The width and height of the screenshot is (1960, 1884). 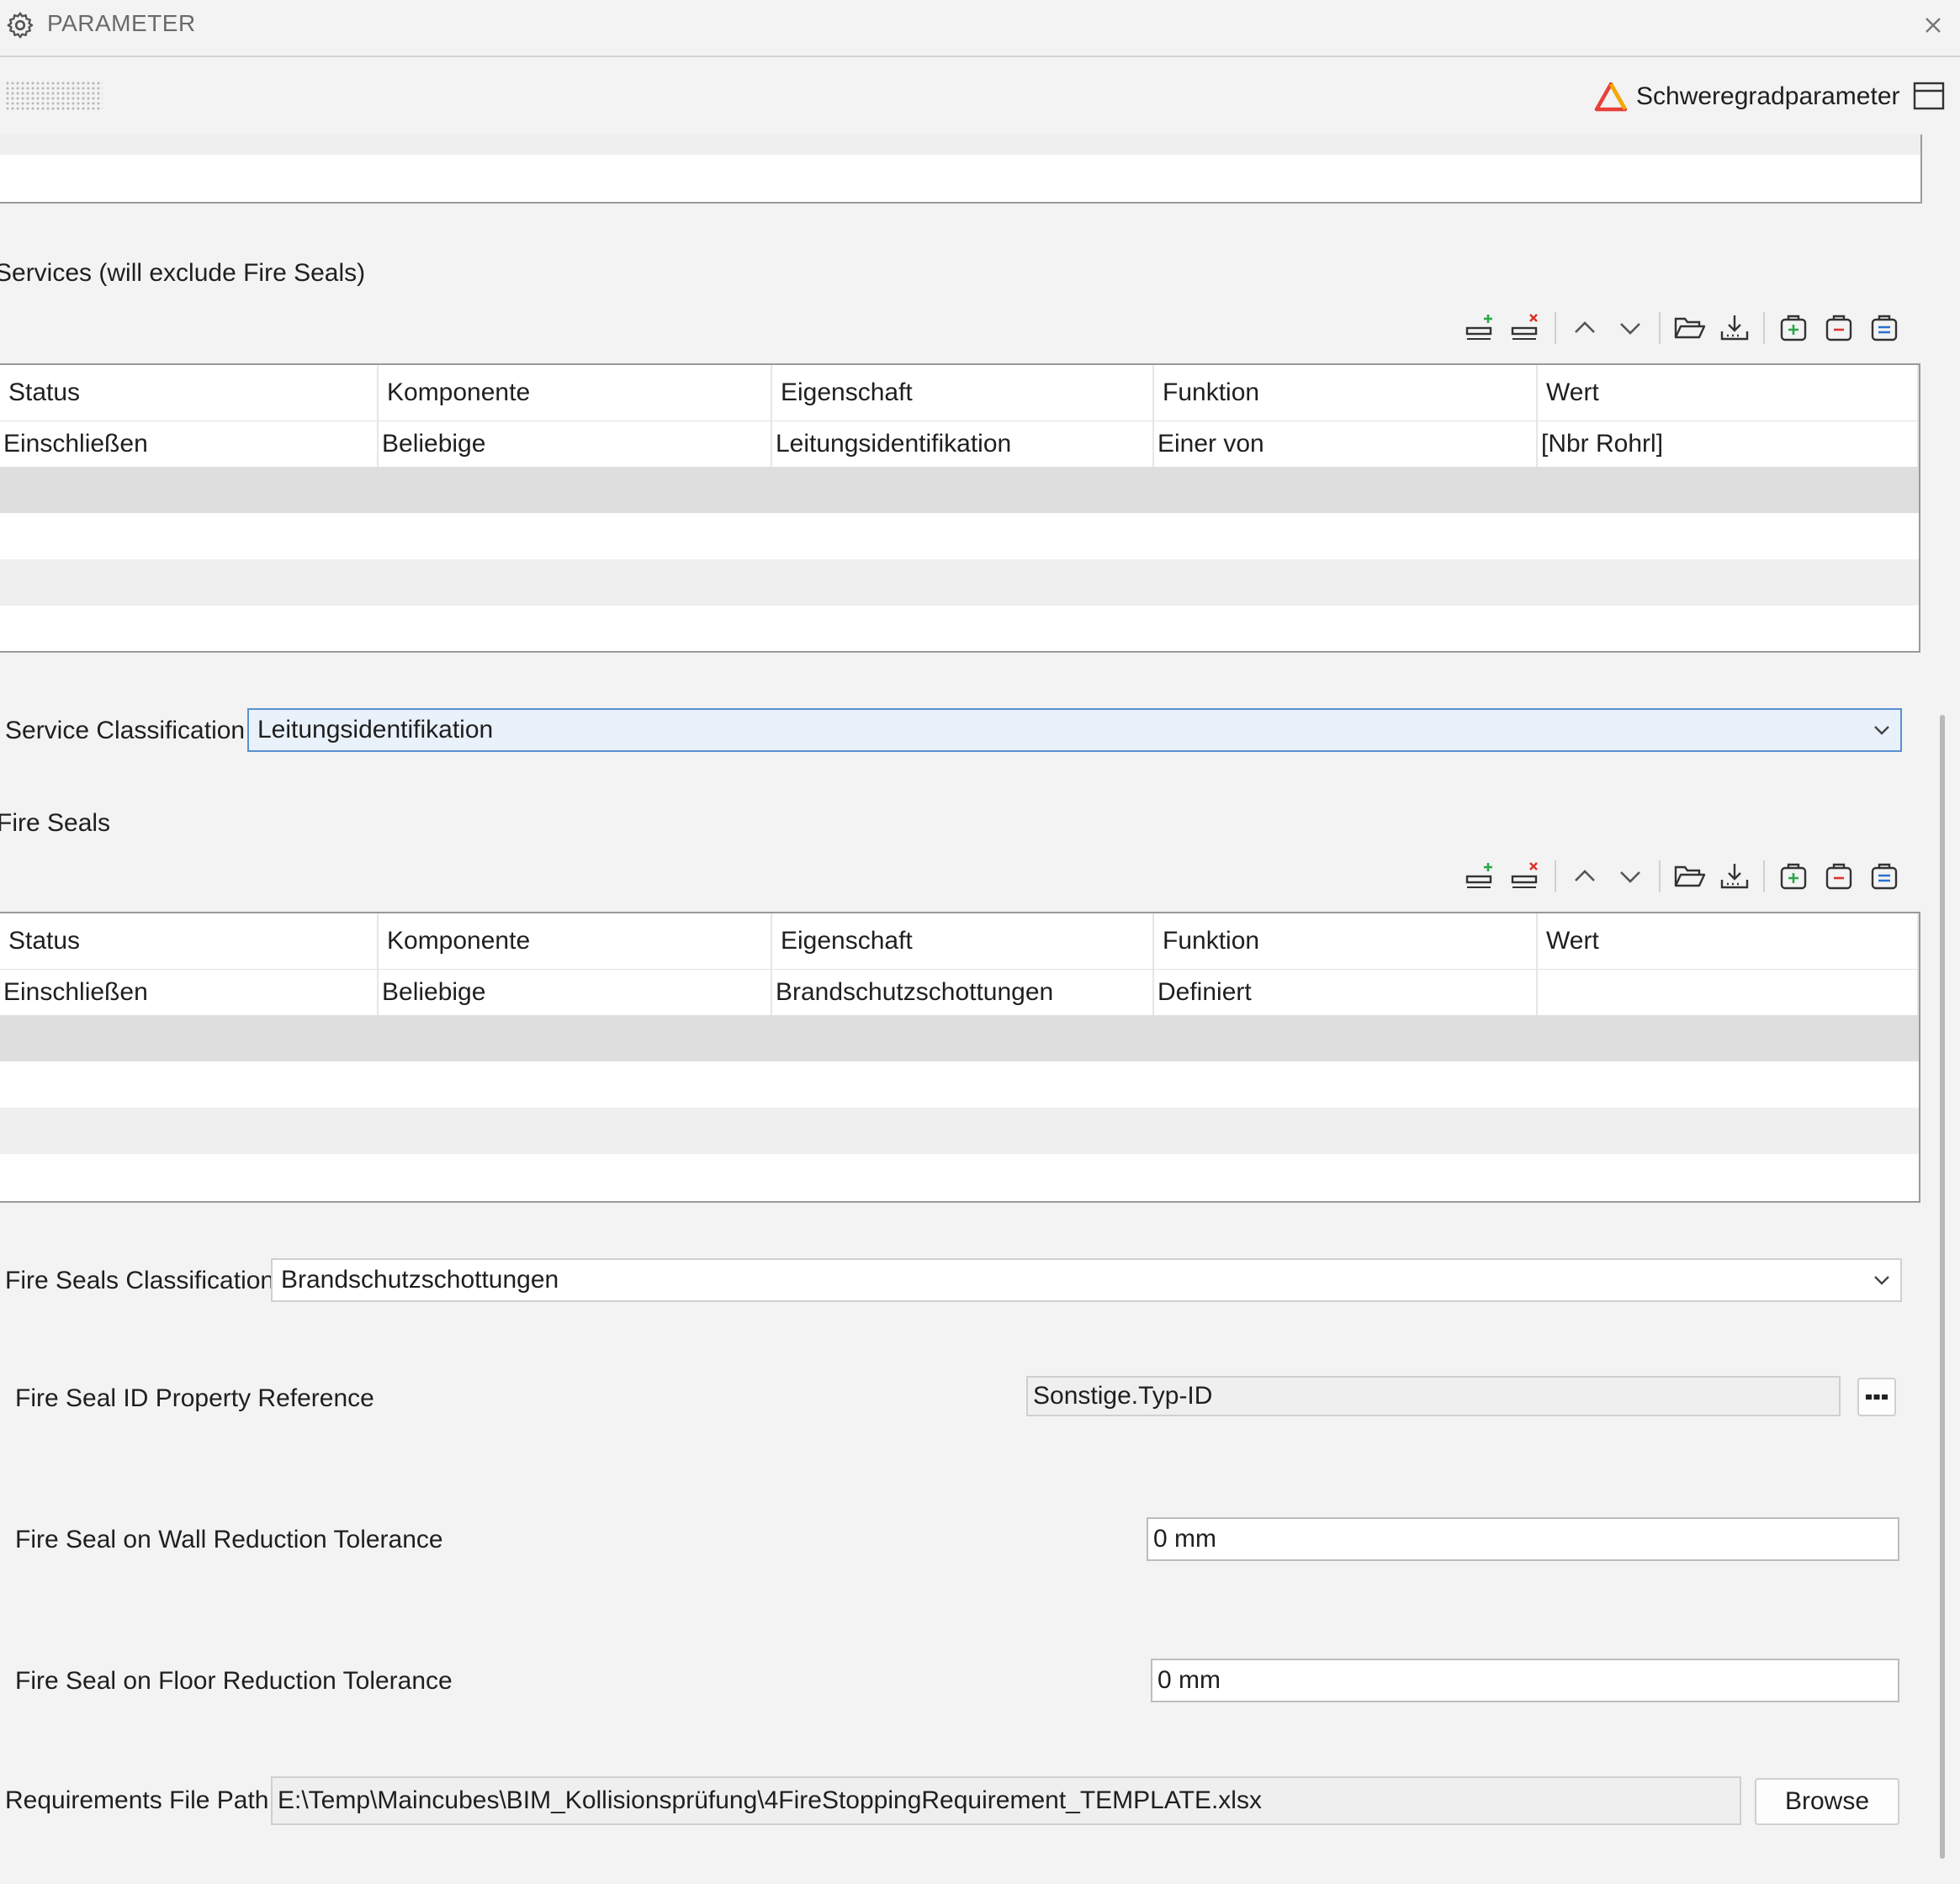 I want to click on table-cell: Einer von, so click(x=1346, y=444).